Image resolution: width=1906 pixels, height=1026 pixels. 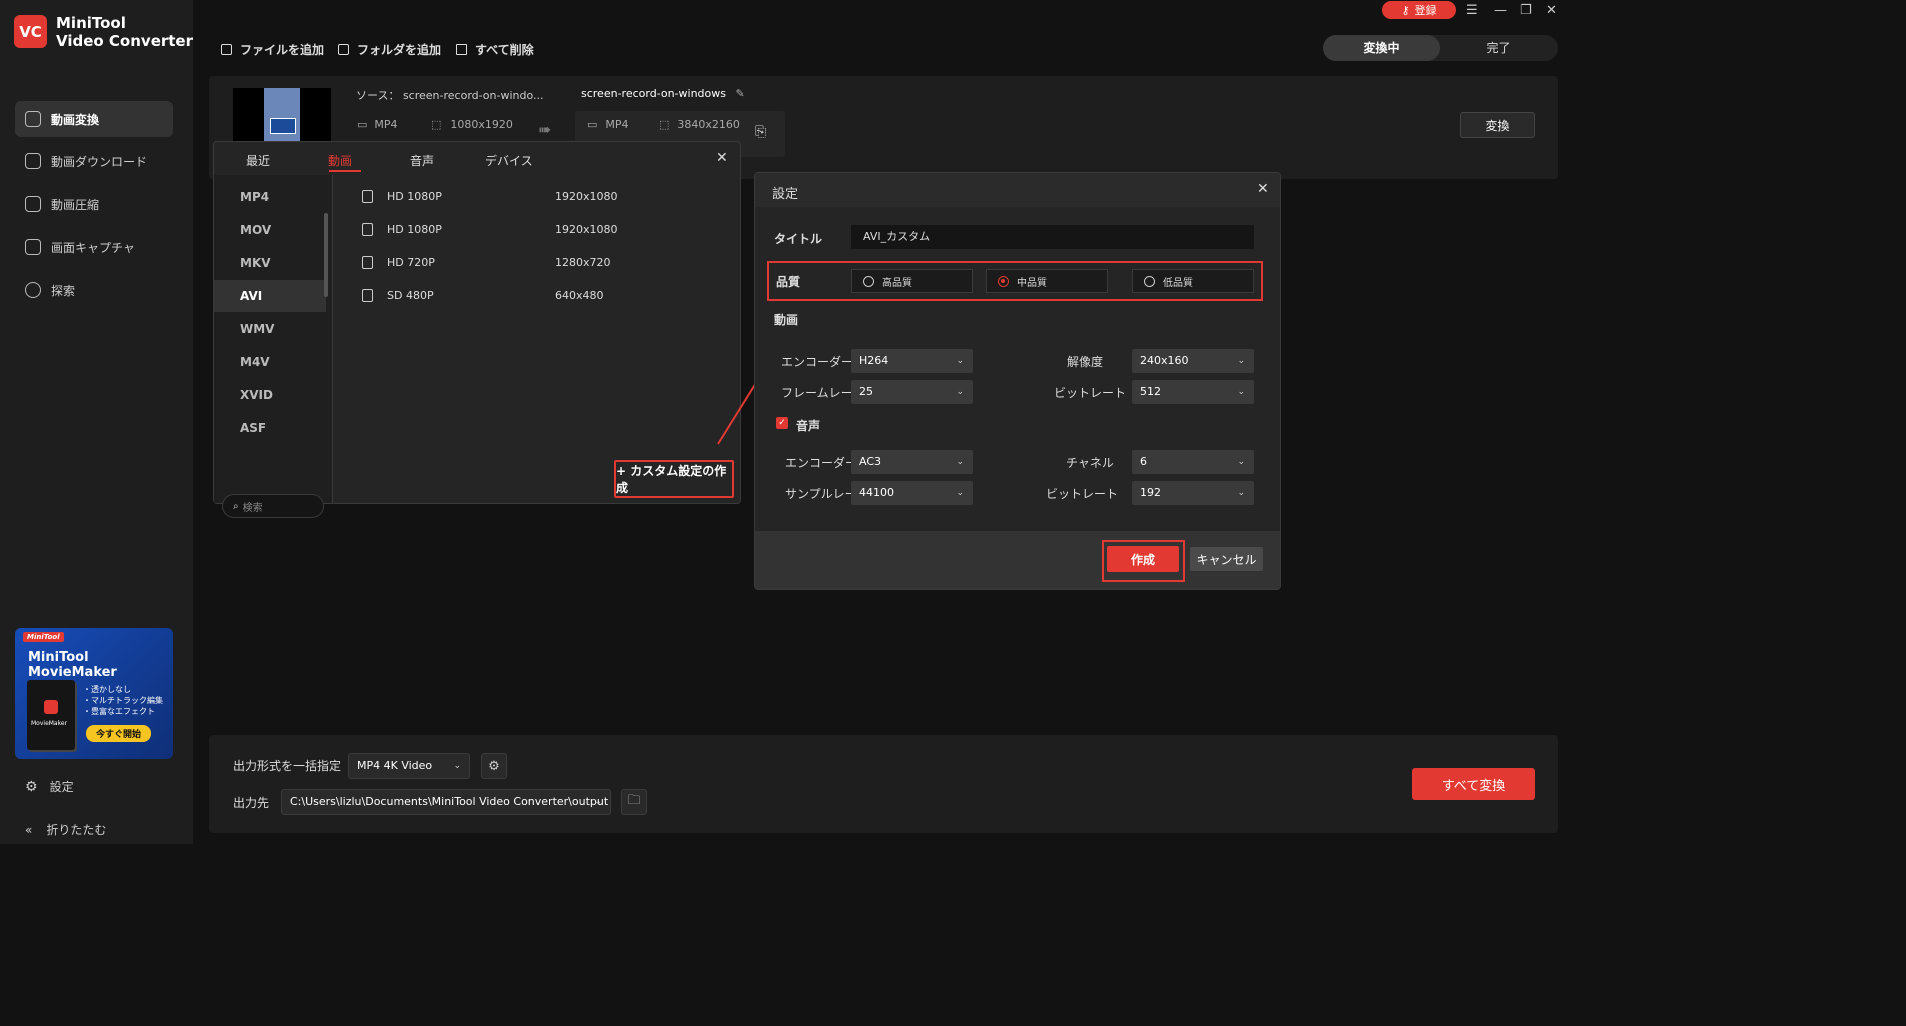 I want to click on resolution-label: 解像度, so click(x=1085, y=362).